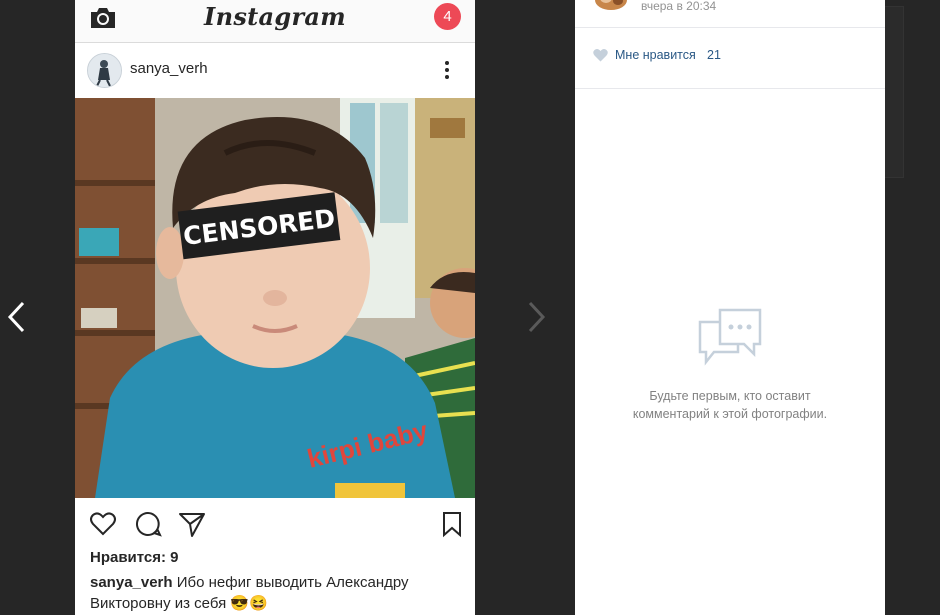  Describe the element at coordinates (169, 68) in the screenshot. I see `post-username: sanya_verh` at that location.